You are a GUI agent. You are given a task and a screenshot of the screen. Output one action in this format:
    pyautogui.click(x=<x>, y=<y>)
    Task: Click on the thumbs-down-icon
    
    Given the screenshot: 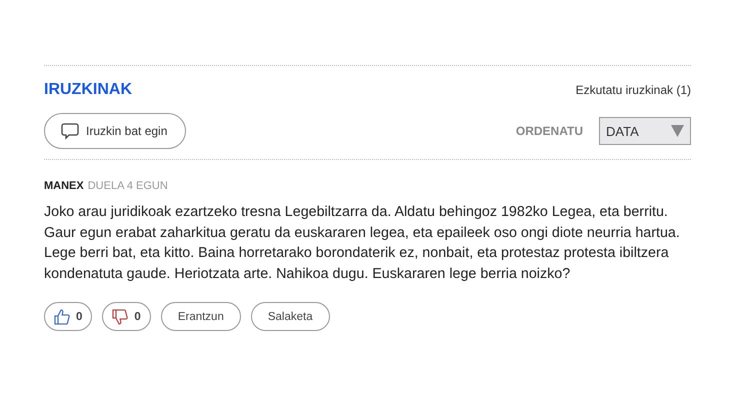 What is the action you would take?
    pyautogui.click(x=120, y=316)
    